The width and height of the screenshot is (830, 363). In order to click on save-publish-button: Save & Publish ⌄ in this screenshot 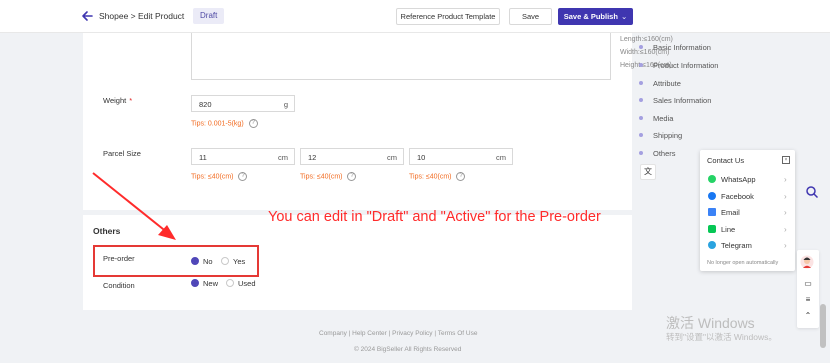, I will do `click(595, 16)`.